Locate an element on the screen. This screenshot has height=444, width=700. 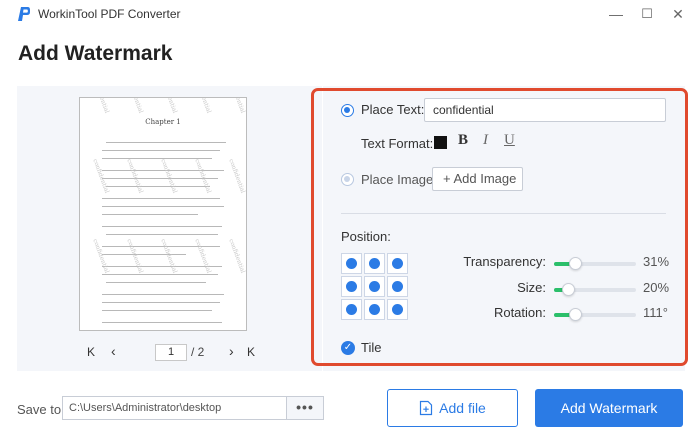
text-color-swatch is located at coordinates (440, 142).